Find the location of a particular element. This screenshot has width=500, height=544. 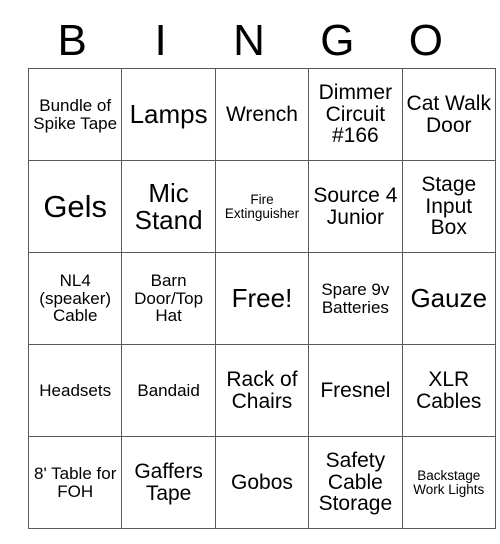

bingo-cell-label: Lamps is located at coordinates (168, 114).